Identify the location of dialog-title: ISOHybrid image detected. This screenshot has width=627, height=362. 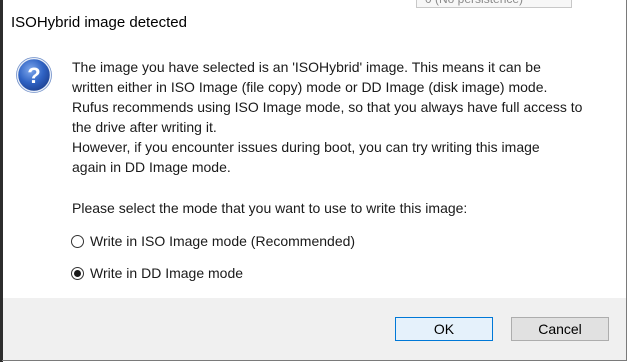
(99, 22).